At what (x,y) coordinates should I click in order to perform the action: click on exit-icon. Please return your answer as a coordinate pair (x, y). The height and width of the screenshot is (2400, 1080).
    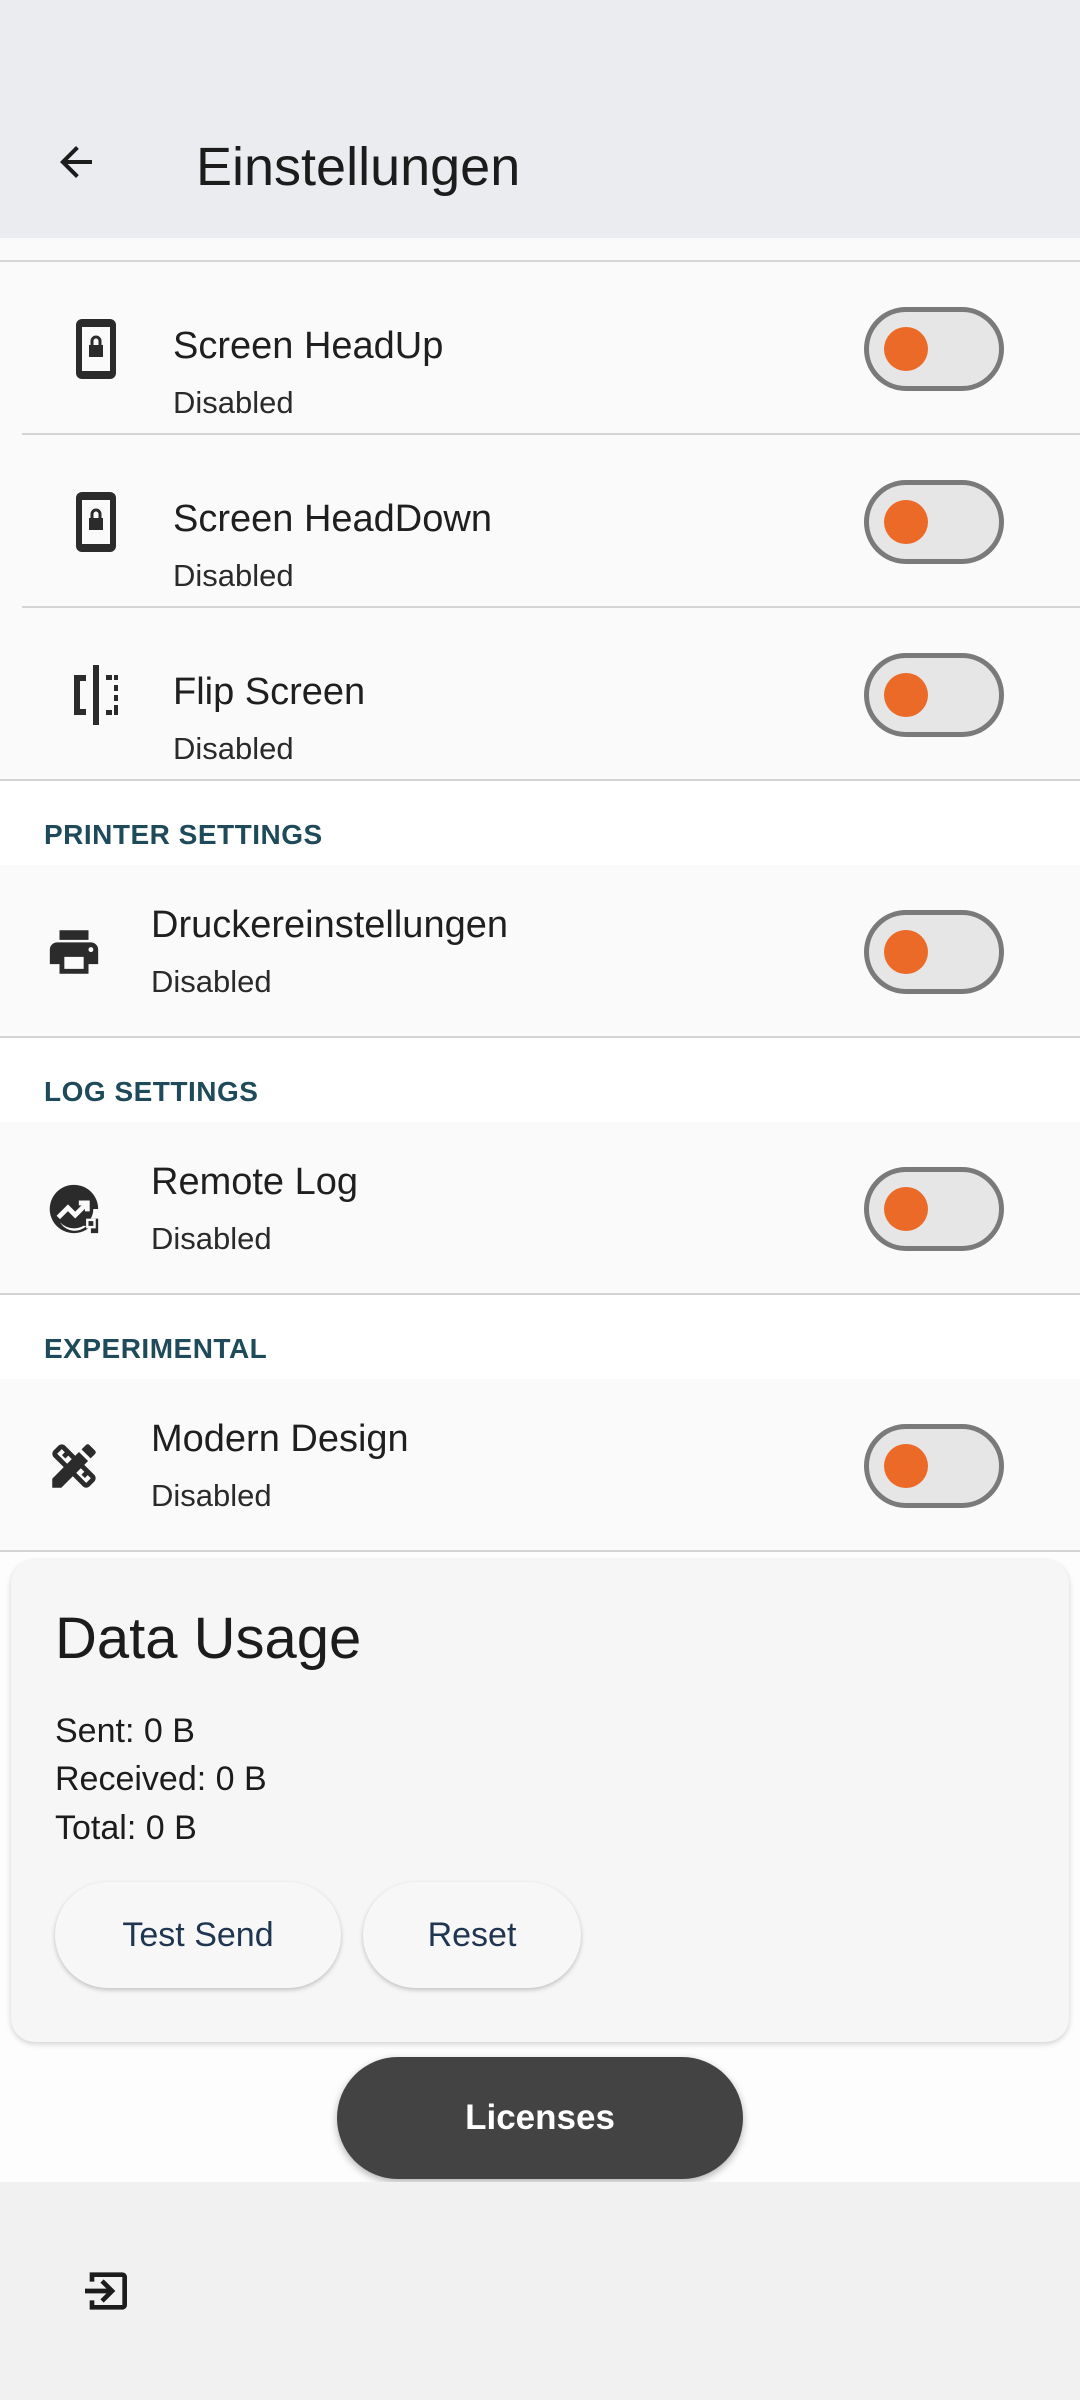
    Looking at the image, I should click on (106, 2291).